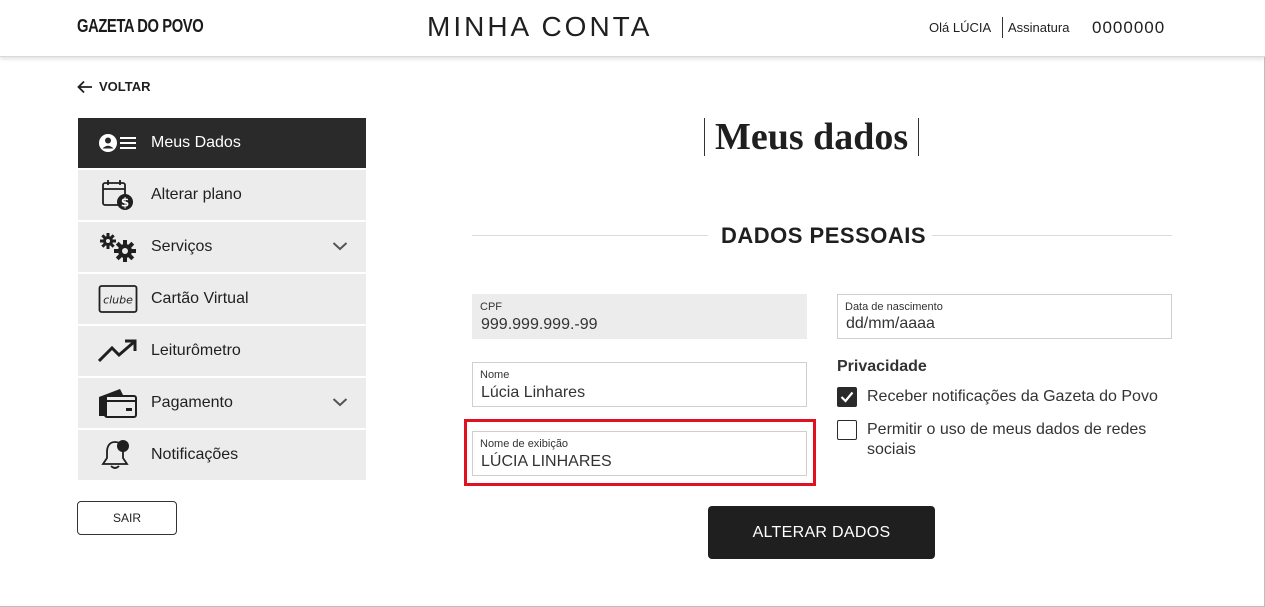 The image size is (1265, 607). Describe the element at coordinates (196, 194) in the screenshot. I see `sidebar-item-label: Alterar plano` at that location.